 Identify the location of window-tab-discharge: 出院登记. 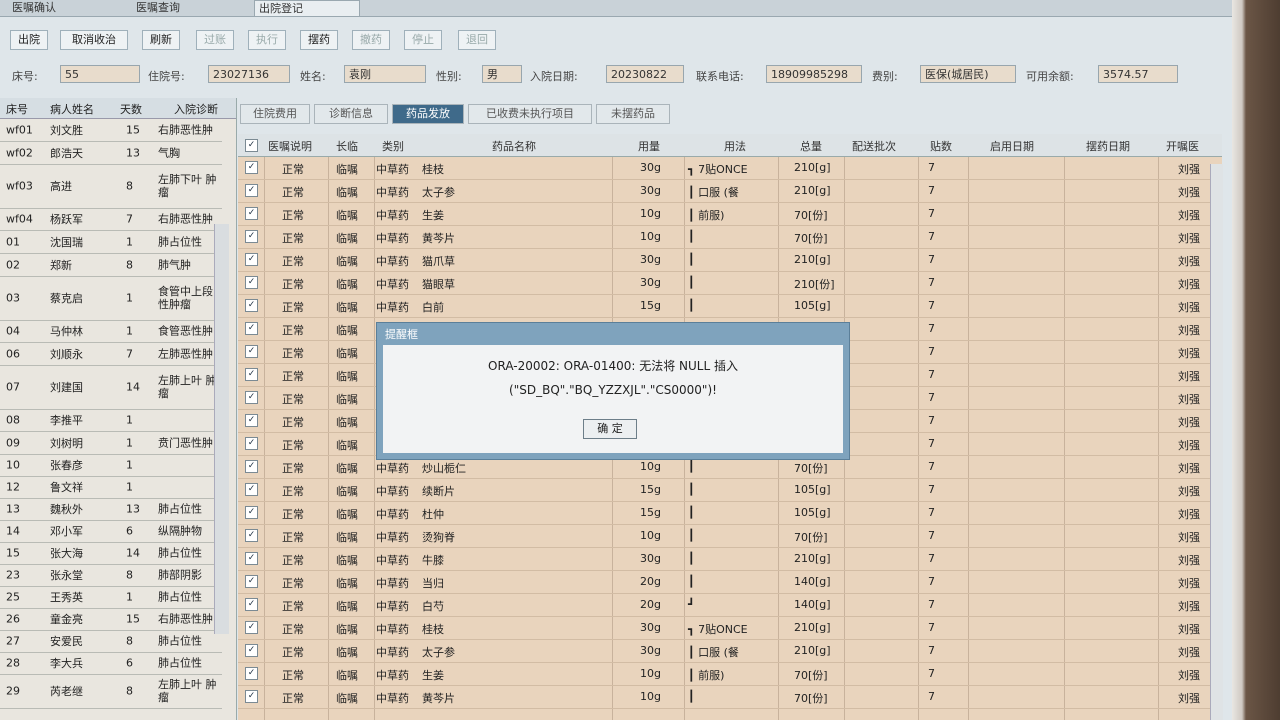
(307, 8).